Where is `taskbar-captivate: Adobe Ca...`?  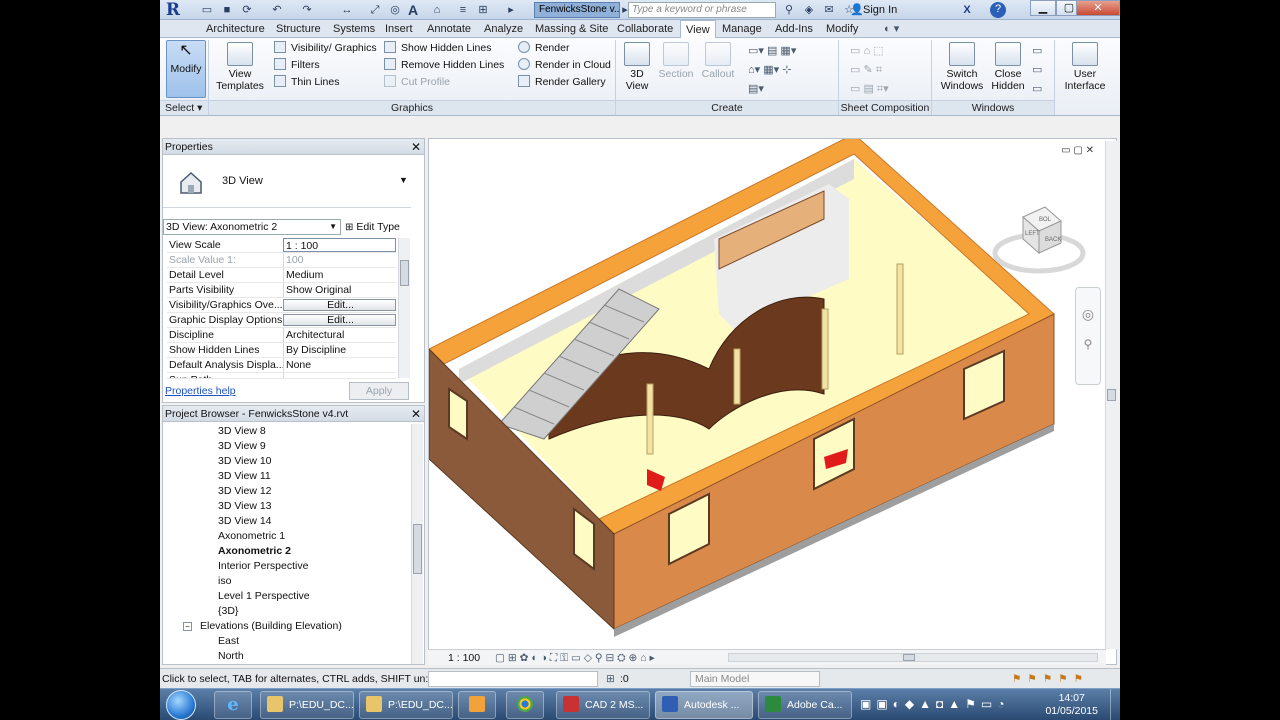
taskbar-captivate: Adobe Ca... is located at coordinates (805, 705).